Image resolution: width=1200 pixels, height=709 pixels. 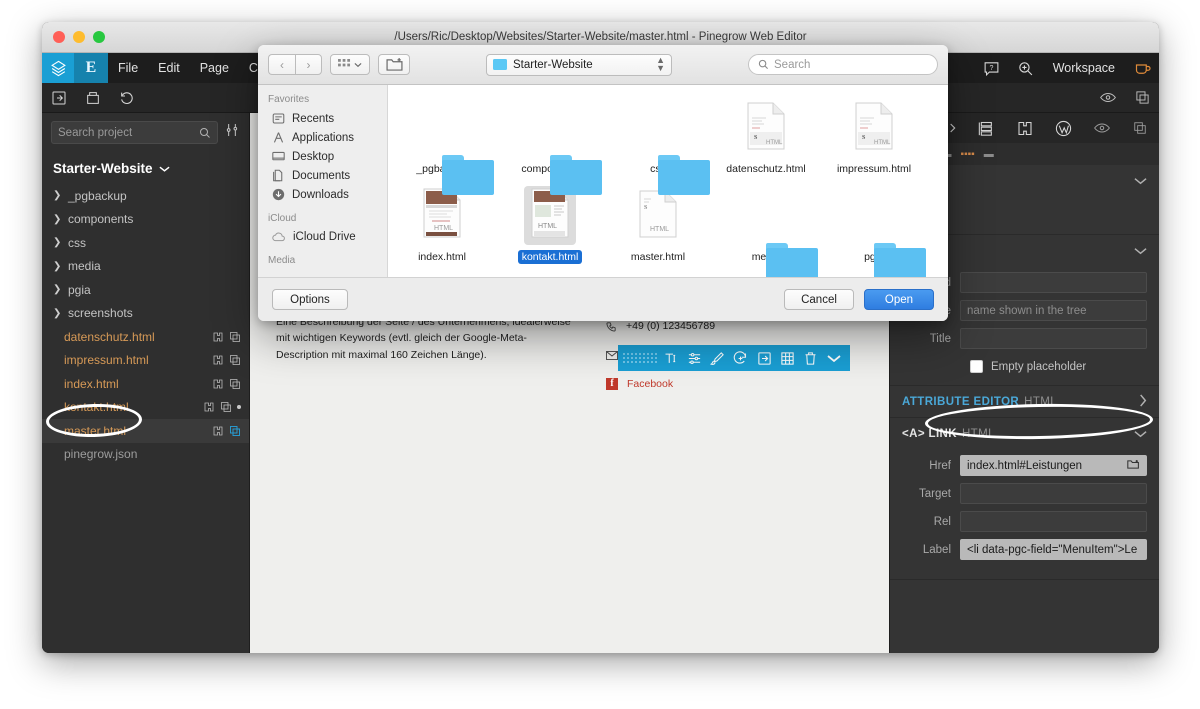 I want to click on cancel-button: Cancel, so click(x=819, y=299).